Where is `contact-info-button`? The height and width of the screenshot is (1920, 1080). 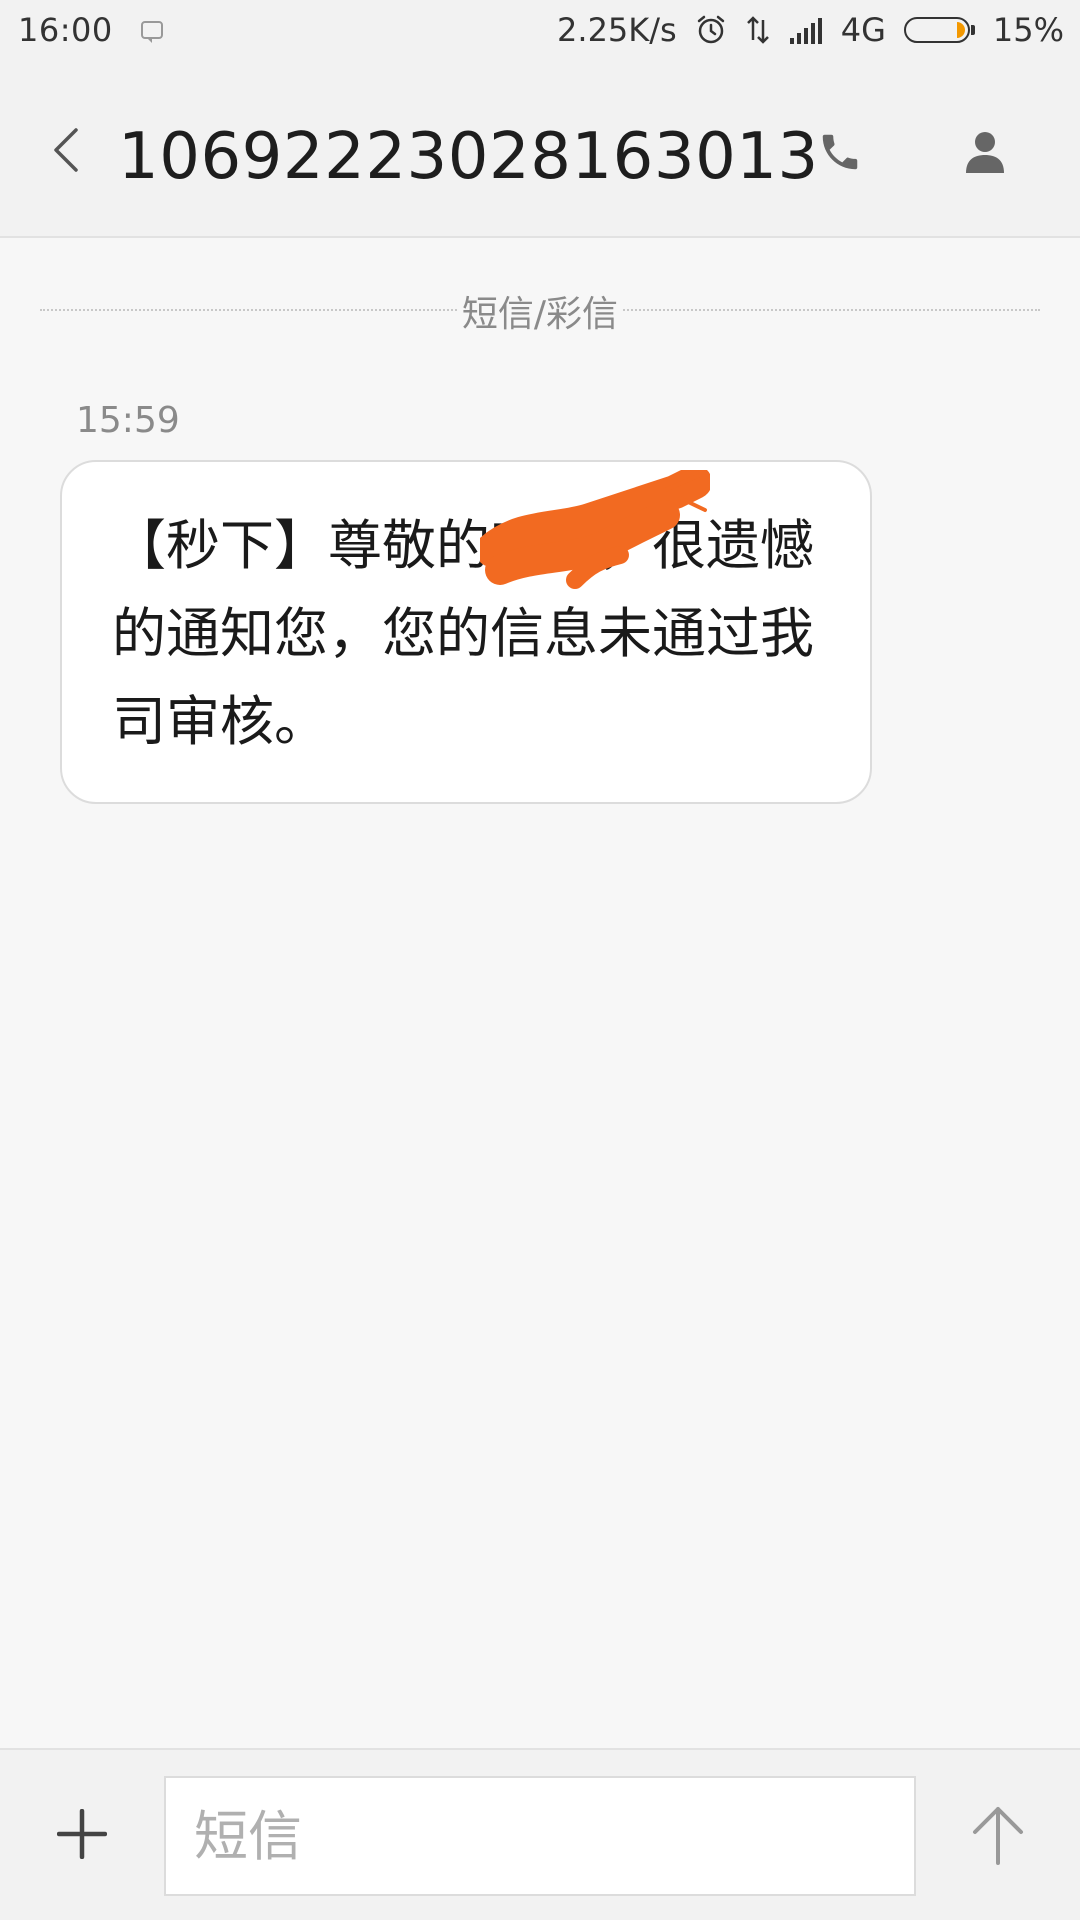
contact-info-button is located at coordinates (985, 152).